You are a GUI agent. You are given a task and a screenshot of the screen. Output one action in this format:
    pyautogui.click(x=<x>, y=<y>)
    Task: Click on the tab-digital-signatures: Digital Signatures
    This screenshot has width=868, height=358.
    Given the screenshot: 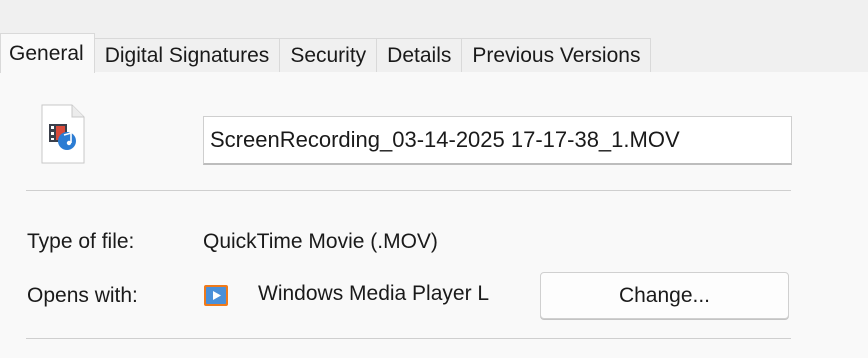 What is the action you would take?
    pyautogui.click(x=187, y=55)
    